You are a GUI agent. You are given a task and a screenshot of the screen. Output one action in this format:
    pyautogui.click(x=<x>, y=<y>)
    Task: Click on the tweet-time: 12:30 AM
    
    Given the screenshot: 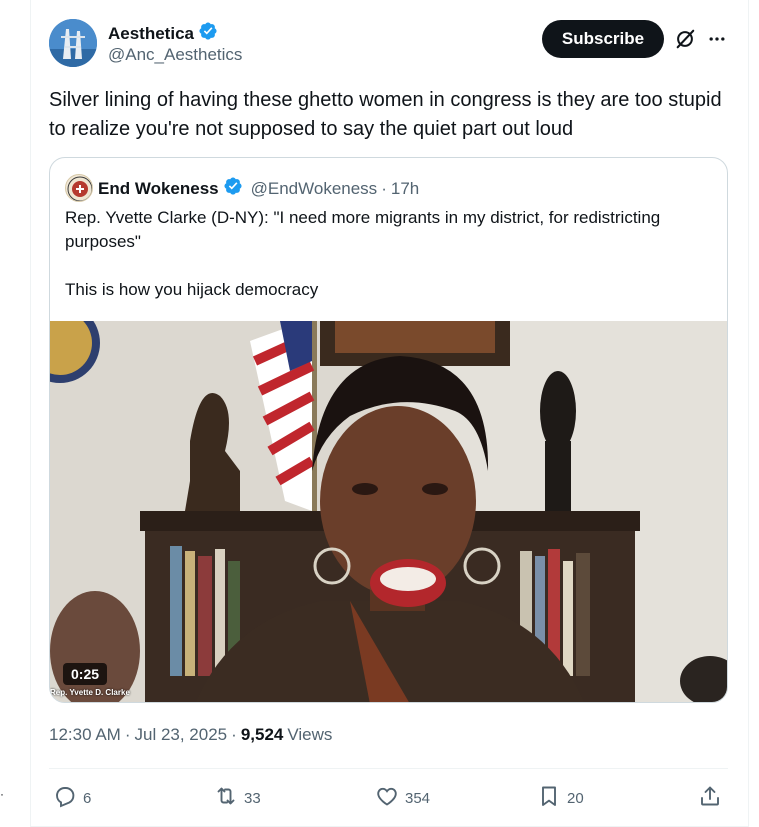 What is the action you would take?
    pyautogui.click(x=85, y=735)
    